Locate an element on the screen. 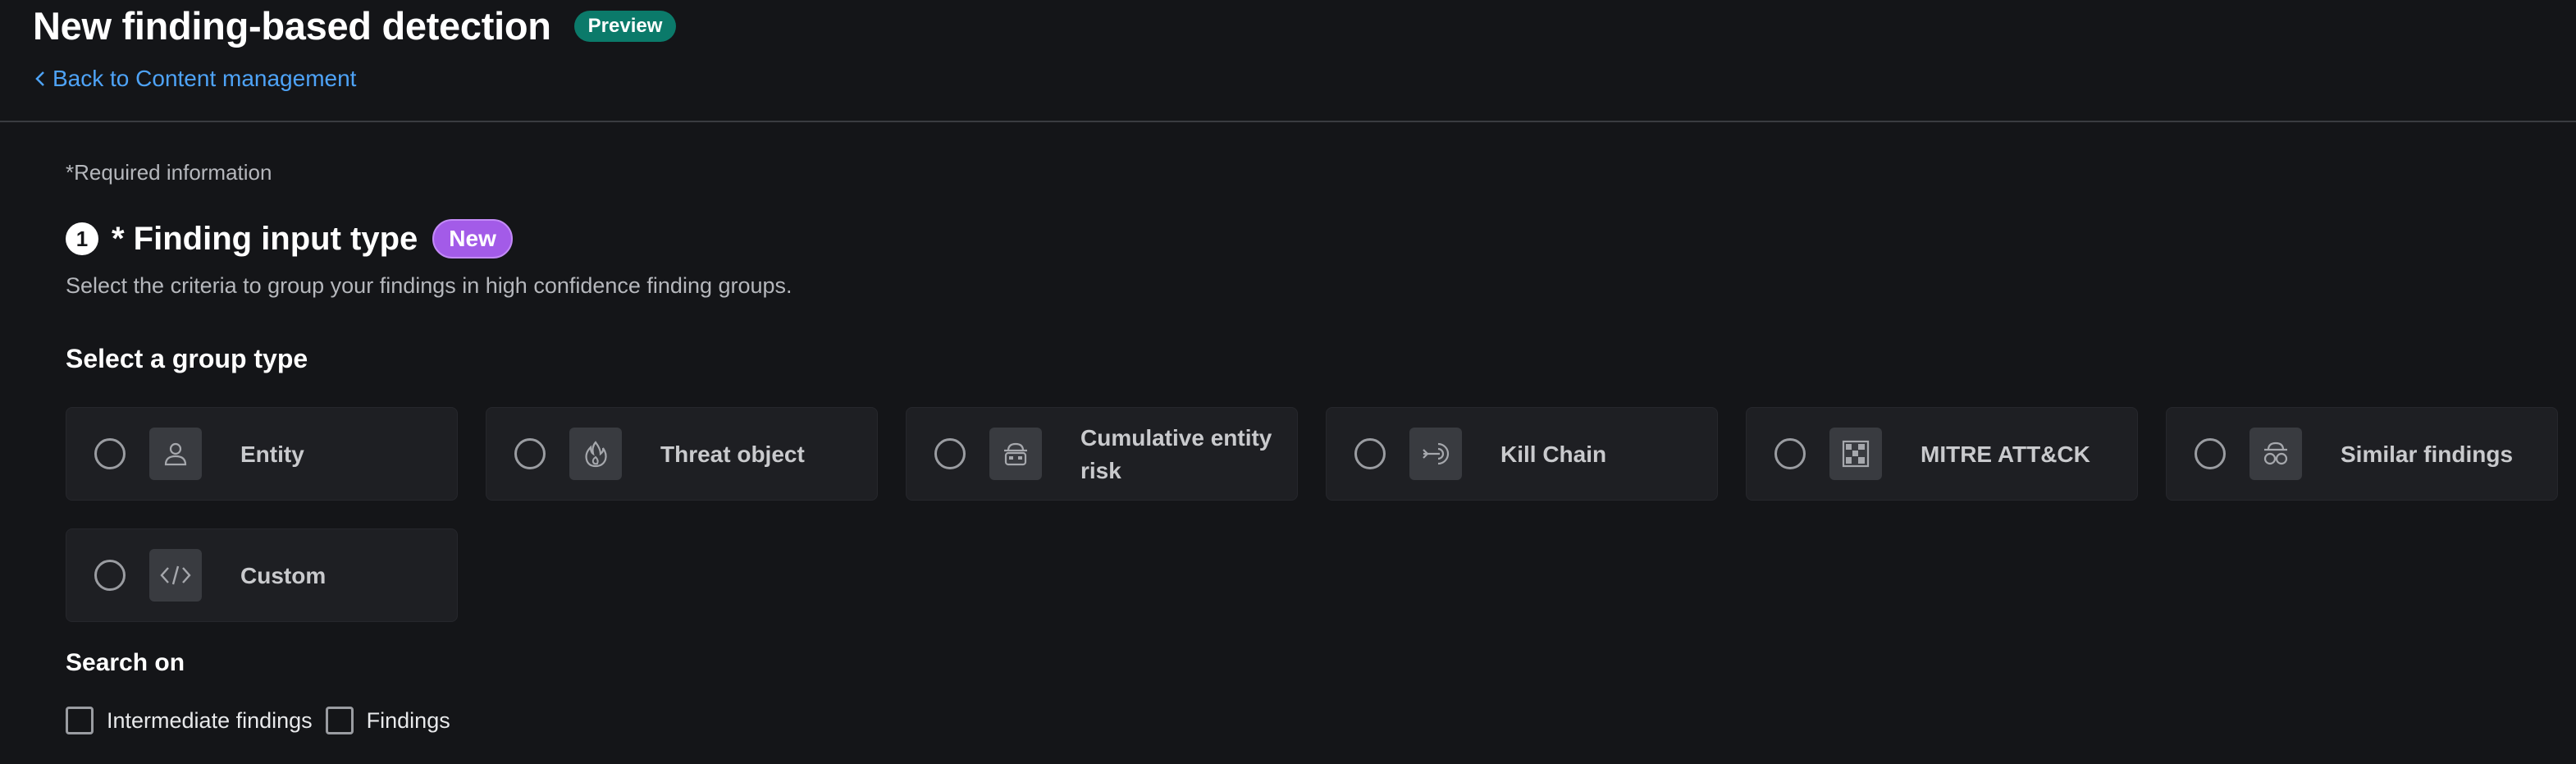 Image resolution: width=2576 pixels, height=764 pixels. group-card-kill-chain: Kill Chain is located at coordinates (1522, 454).